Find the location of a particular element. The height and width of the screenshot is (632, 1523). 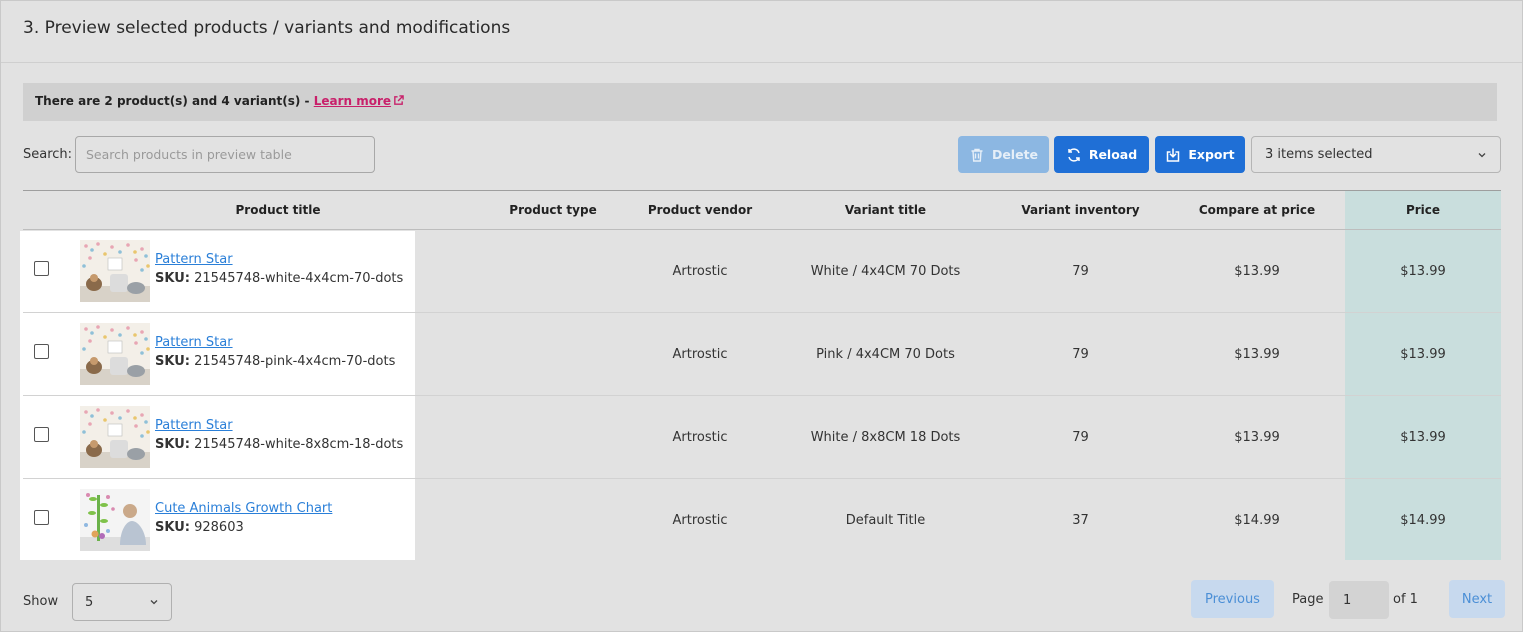

product-sku: SKU: 21545748-white-4x4cm-70-dots is located at coordinates (279, 278).